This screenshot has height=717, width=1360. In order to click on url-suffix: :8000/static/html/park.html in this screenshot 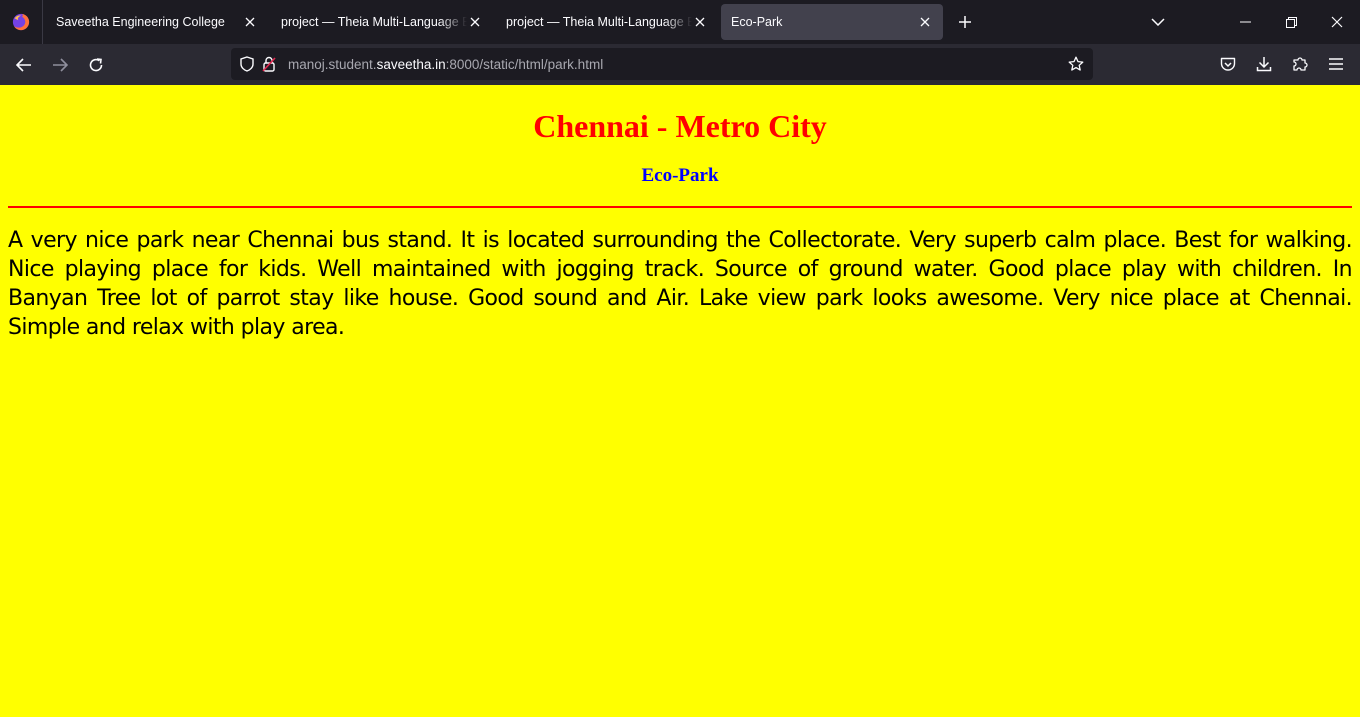, I will do `click(524, 64)`.